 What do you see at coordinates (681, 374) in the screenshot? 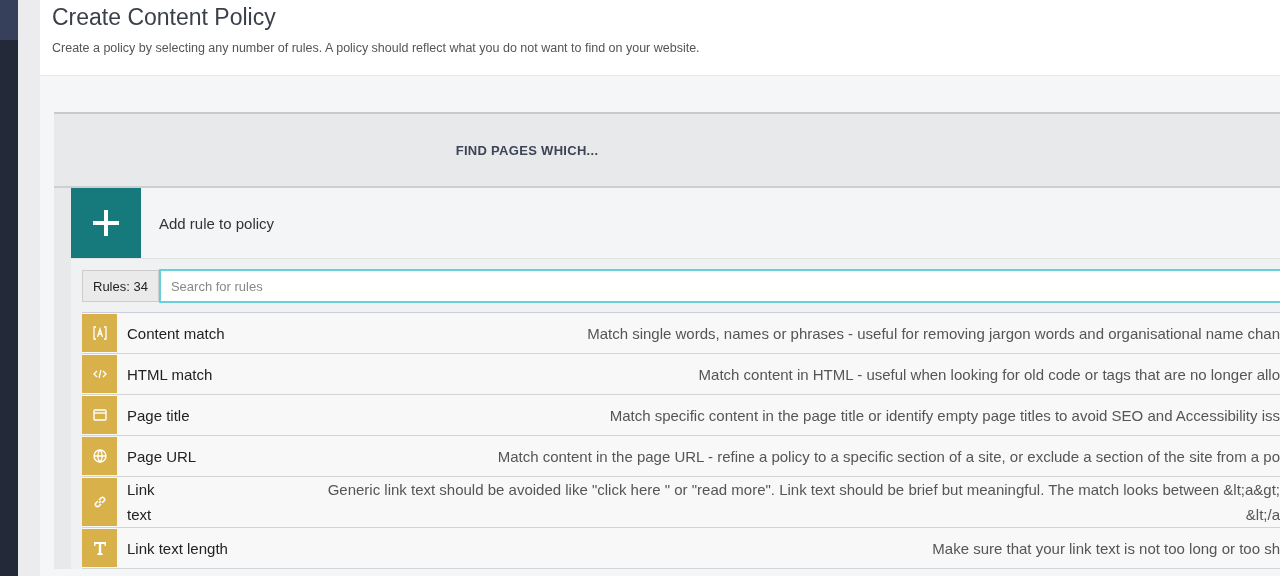
I see `rule-row: HTML match Match content in HTML - useful when looking for old code or tags that are no longer allo` at bounding box center [681, 374].